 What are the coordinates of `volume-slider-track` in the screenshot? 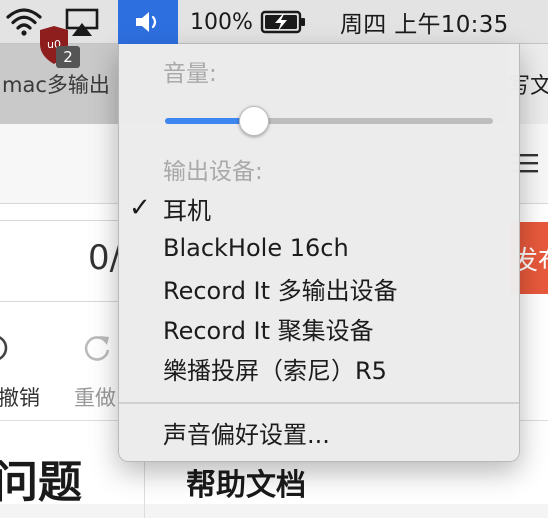 It's located at (329, 121).